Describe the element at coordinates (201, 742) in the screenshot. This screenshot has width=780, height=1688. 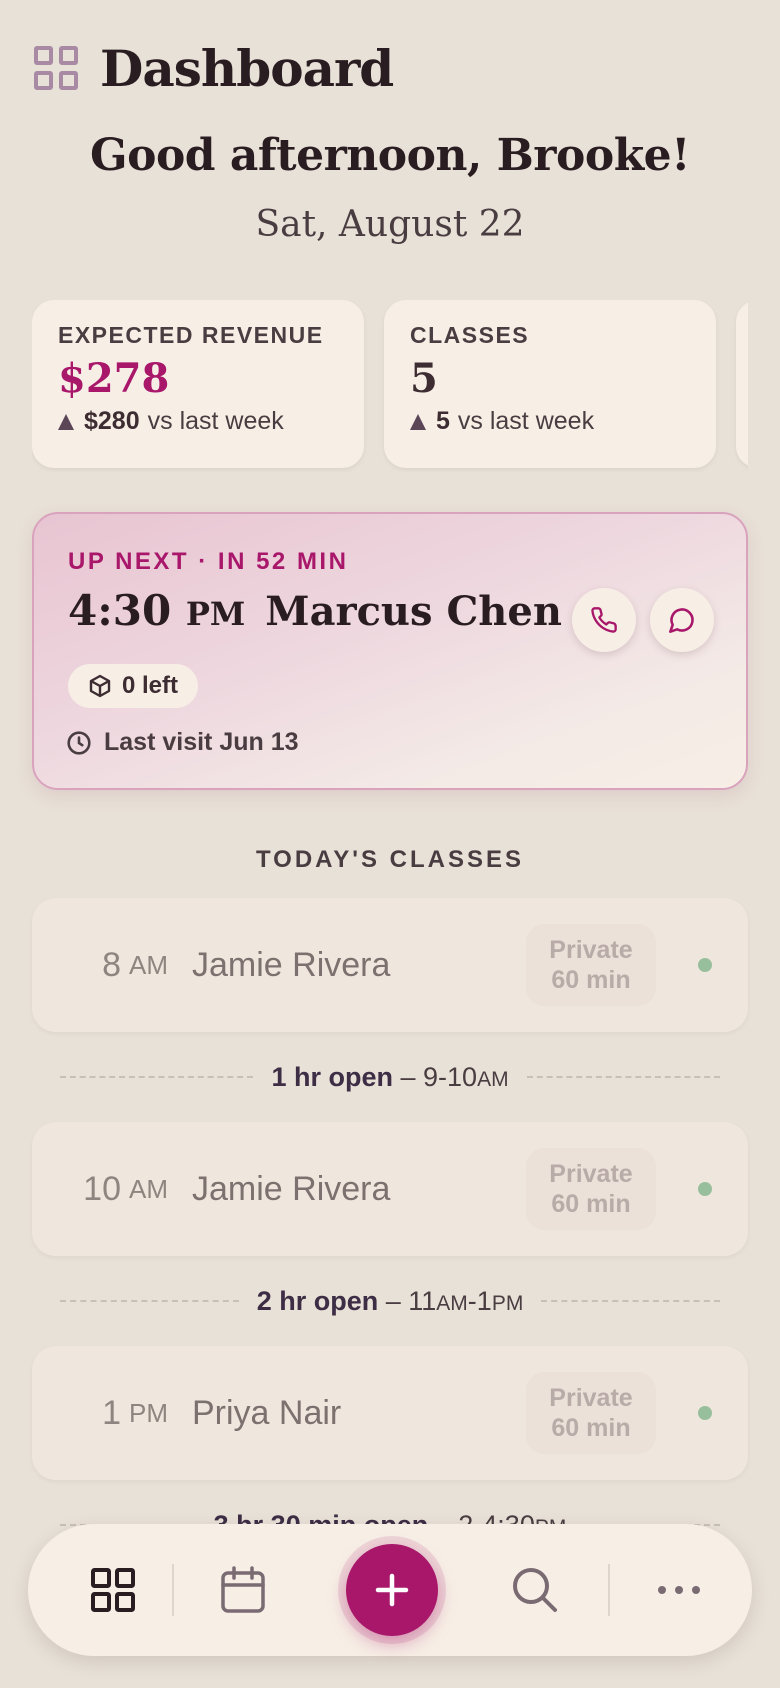
I see `last-visit-text: Last visit Jun 13` at that location.